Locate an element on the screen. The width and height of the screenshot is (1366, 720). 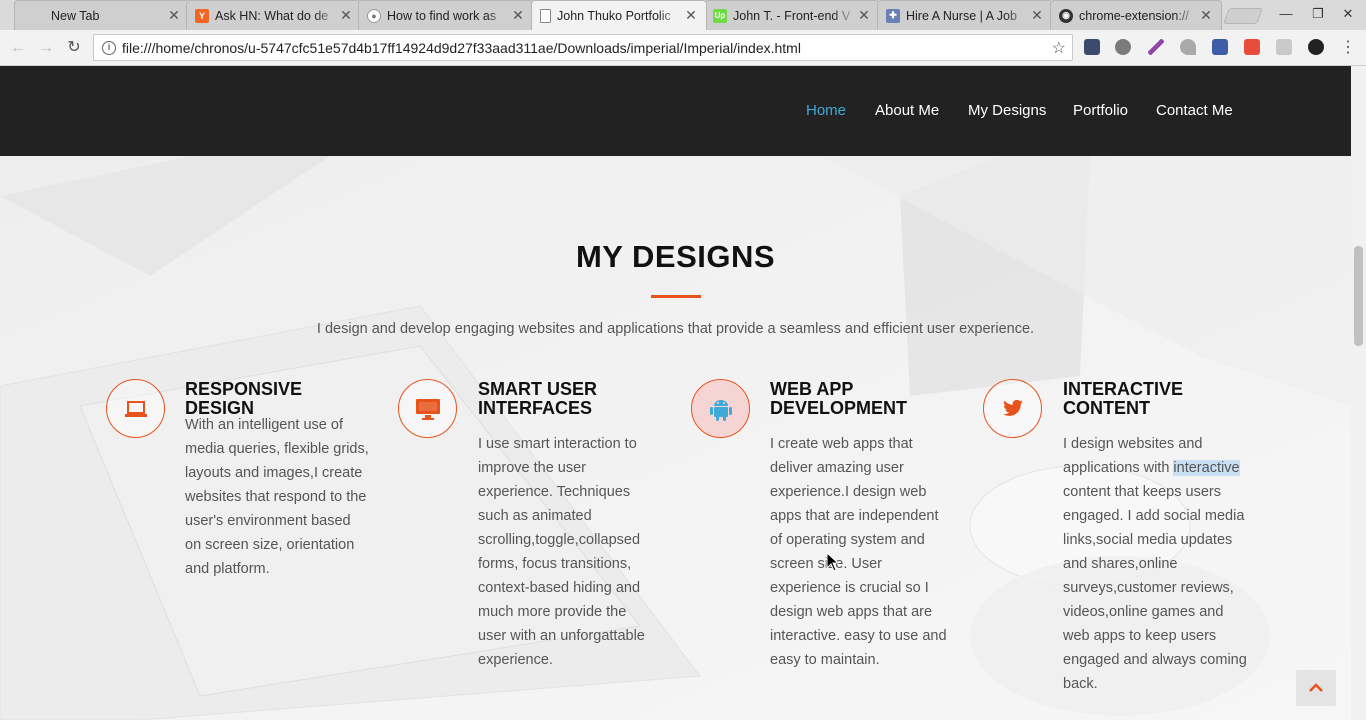
nav-portfolio: Portfolio is located at coordinates (1100, 111).